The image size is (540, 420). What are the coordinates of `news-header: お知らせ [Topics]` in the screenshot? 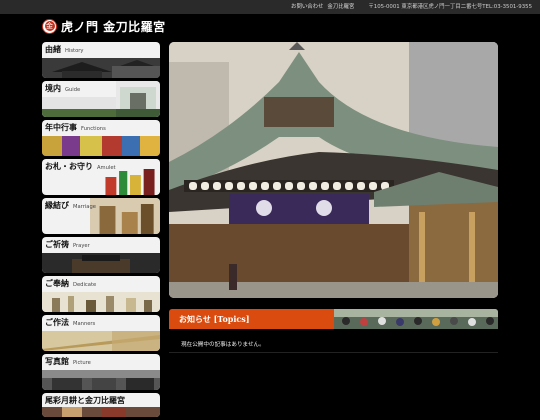 It's located at (333, 319).